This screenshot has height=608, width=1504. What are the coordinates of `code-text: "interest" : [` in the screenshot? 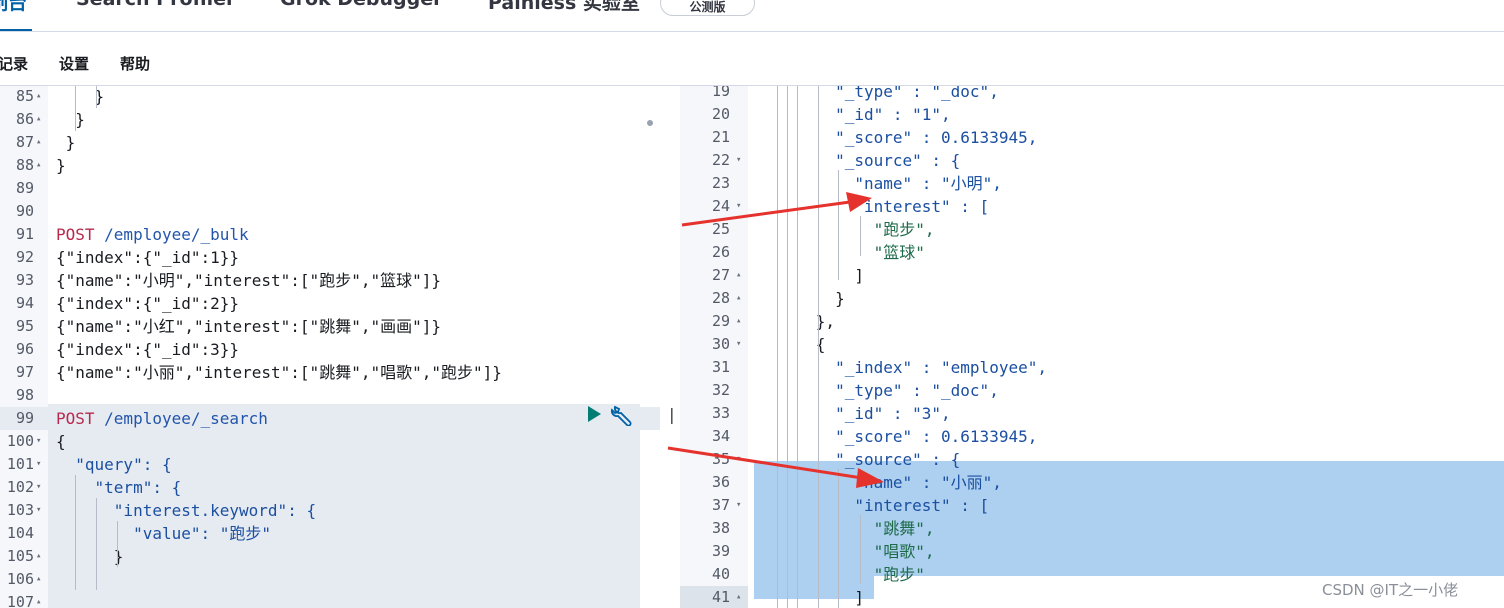 It's located at (874, 505).